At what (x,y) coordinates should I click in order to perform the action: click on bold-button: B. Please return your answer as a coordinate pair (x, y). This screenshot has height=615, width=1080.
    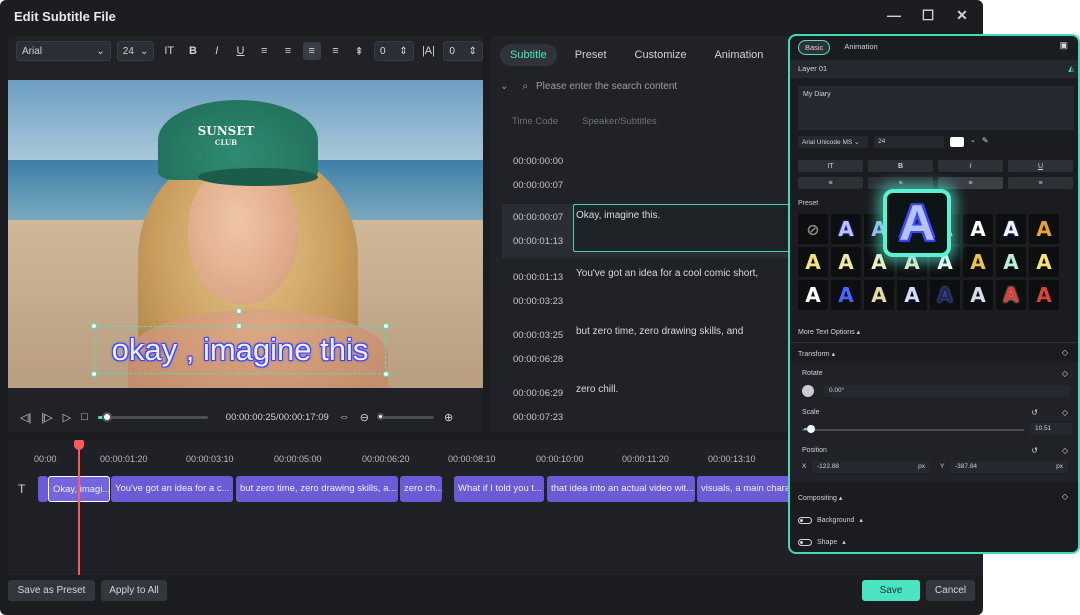
    Looking at the image, I should click on (900, 166).